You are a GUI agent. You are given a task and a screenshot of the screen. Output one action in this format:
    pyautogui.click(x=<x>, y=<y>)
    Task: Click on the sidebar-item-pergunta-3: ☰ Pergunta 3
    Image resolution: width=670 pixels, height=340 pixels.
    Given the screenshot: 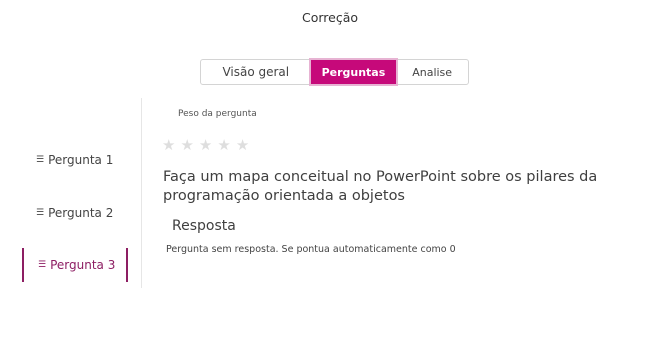 What is the action you would take?
    pyautogui.click(x=75, y=265)
    